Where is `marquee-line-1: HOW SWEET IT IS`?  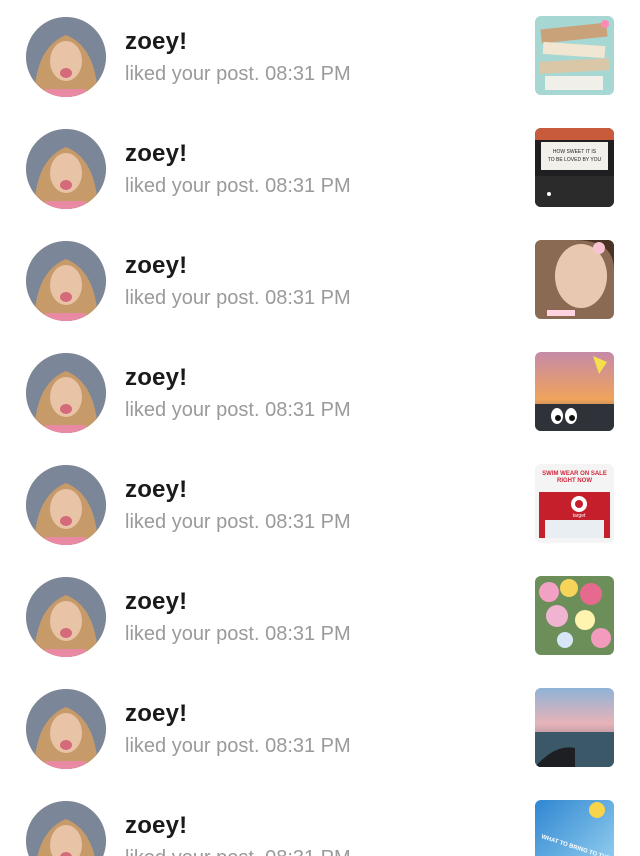
marquee-line-1: HOW SWEET IT IS is located at coordinates (575, 152).